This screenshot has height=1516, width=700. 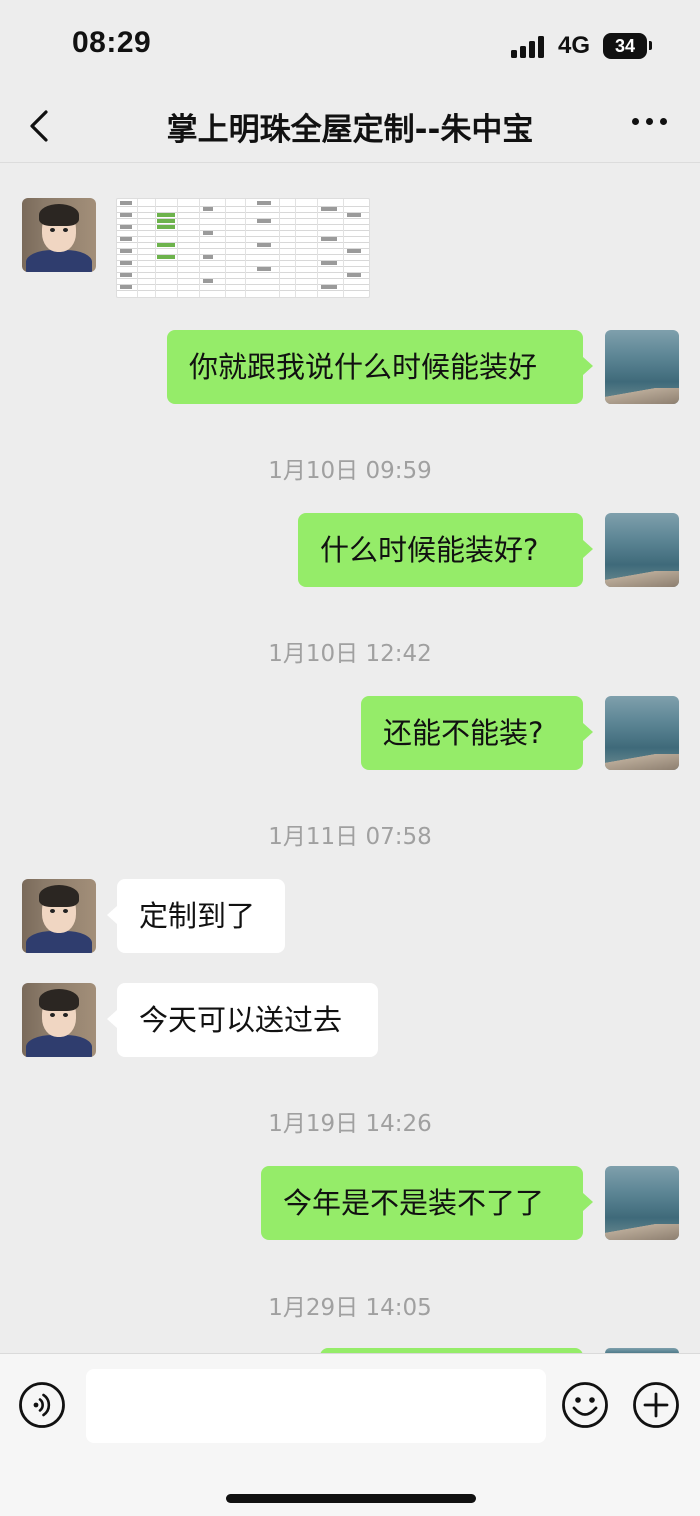 What do you see at coordinates (350, 1308) in the screenshot?
I see `message-timestamp: 1月29日 14:05` at bounding box center [350, 1308].